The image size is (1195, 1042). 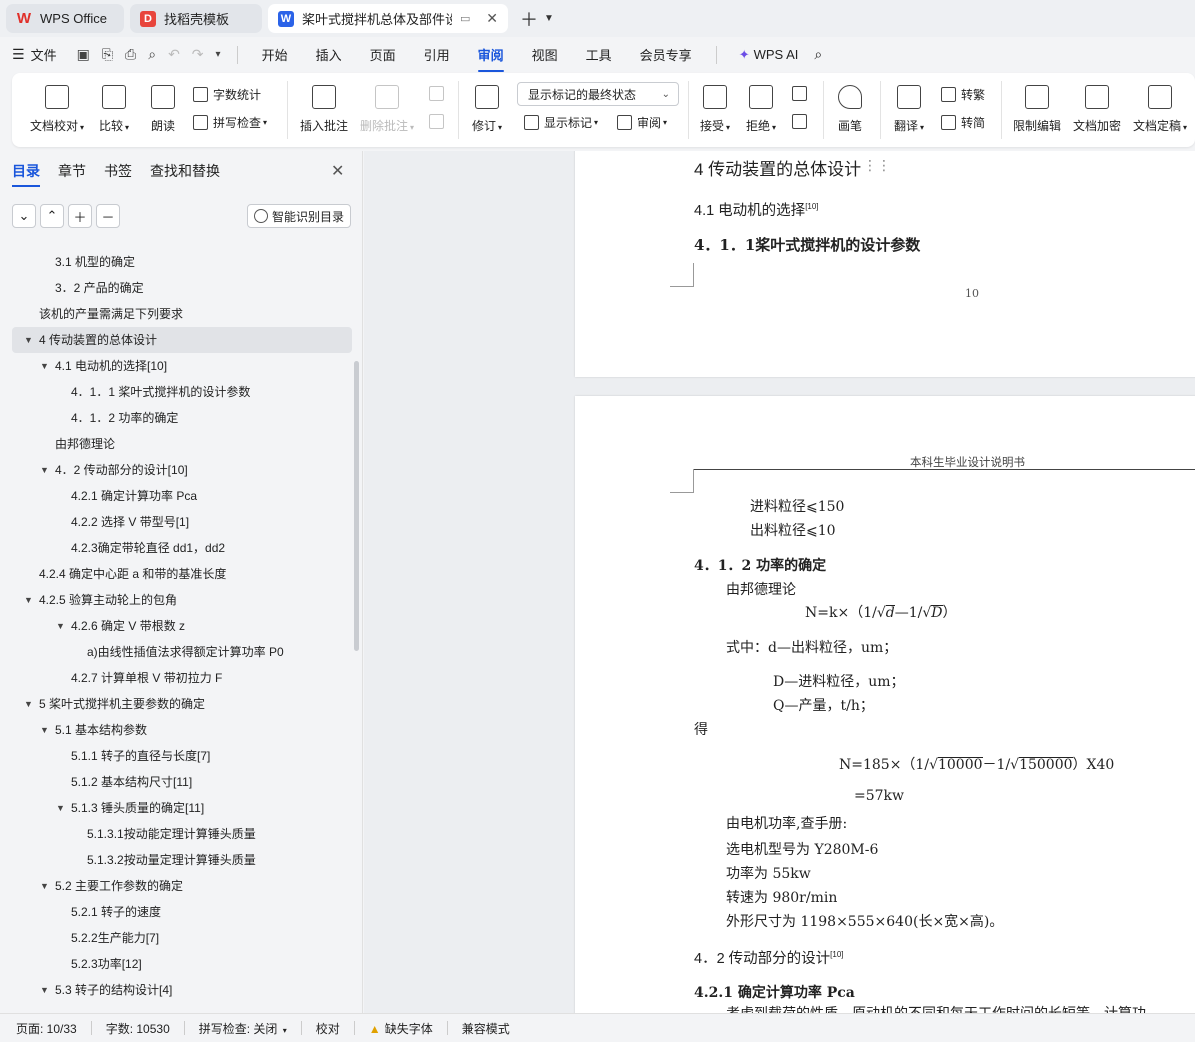 What do you see at coordinates (152, 54) in the screenshot?
I see `print-preview-icon: ⌕` at bounding box center [152, 54].